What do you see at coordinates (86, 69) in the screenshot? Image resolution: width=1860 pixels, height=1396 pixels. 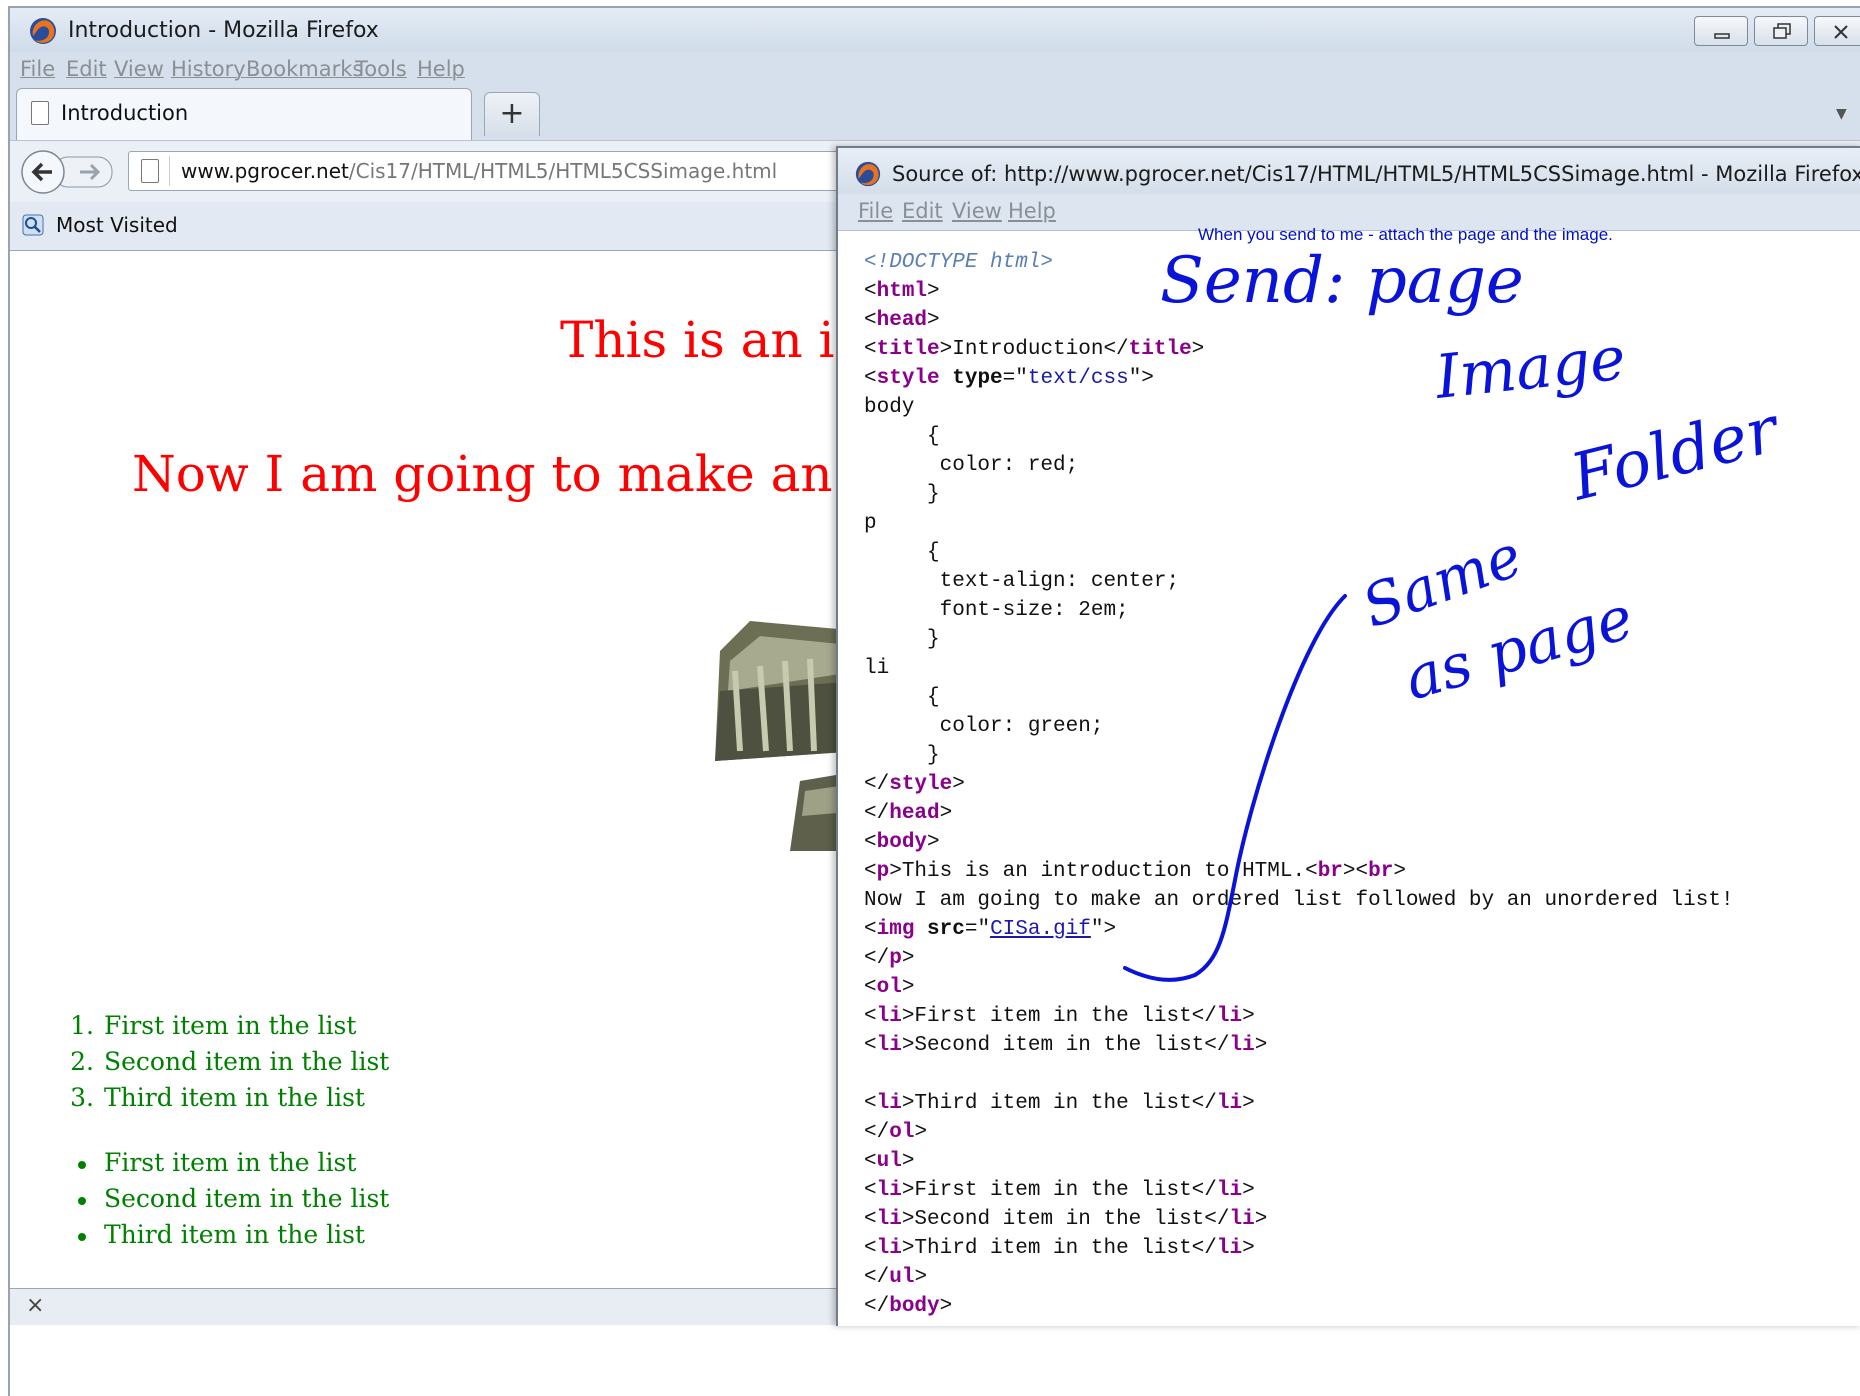 I see `menu-edit: Edit` at bounding box center [86, 69].